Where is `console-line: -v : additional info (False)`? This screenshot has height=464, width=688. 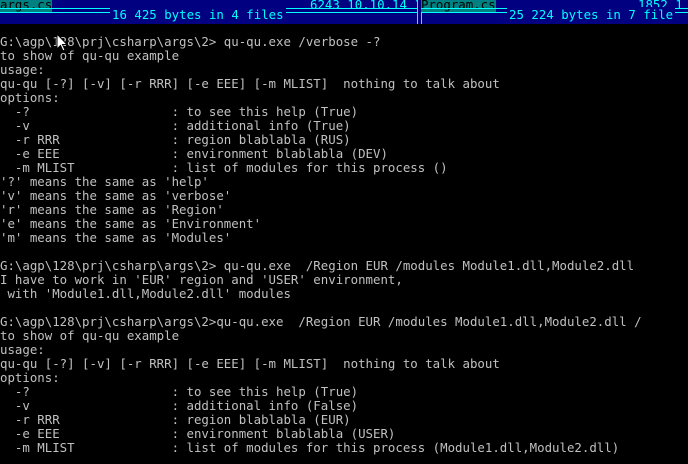 console-line: -v : additional info (False) is located at coordinates (179, 406).